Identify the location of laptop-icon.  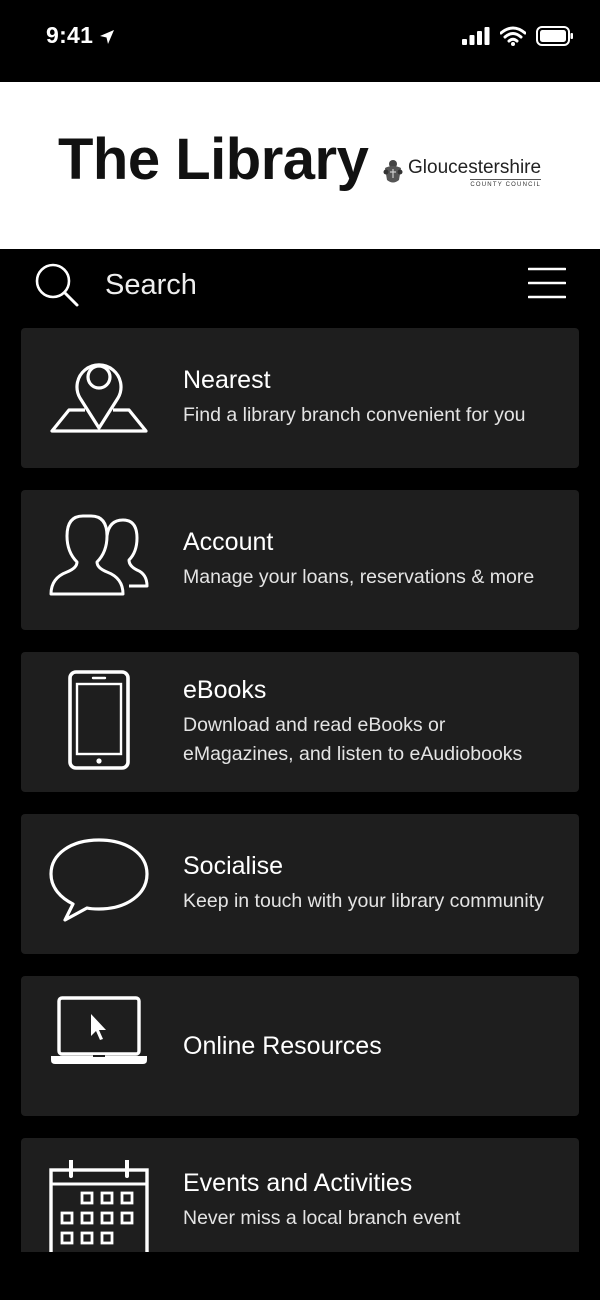
(99, 1030).